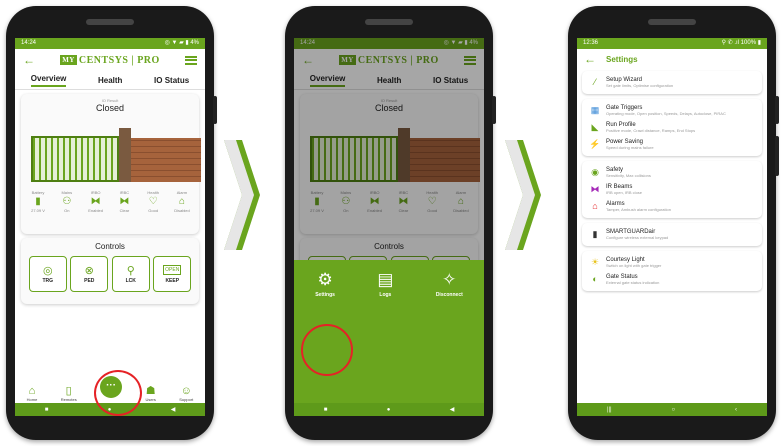 The image size is (781, 446). Describe the element at coordinates (67, 201) in the screenshot. I see `status-indicator: Mains ⚇ On` at that location.